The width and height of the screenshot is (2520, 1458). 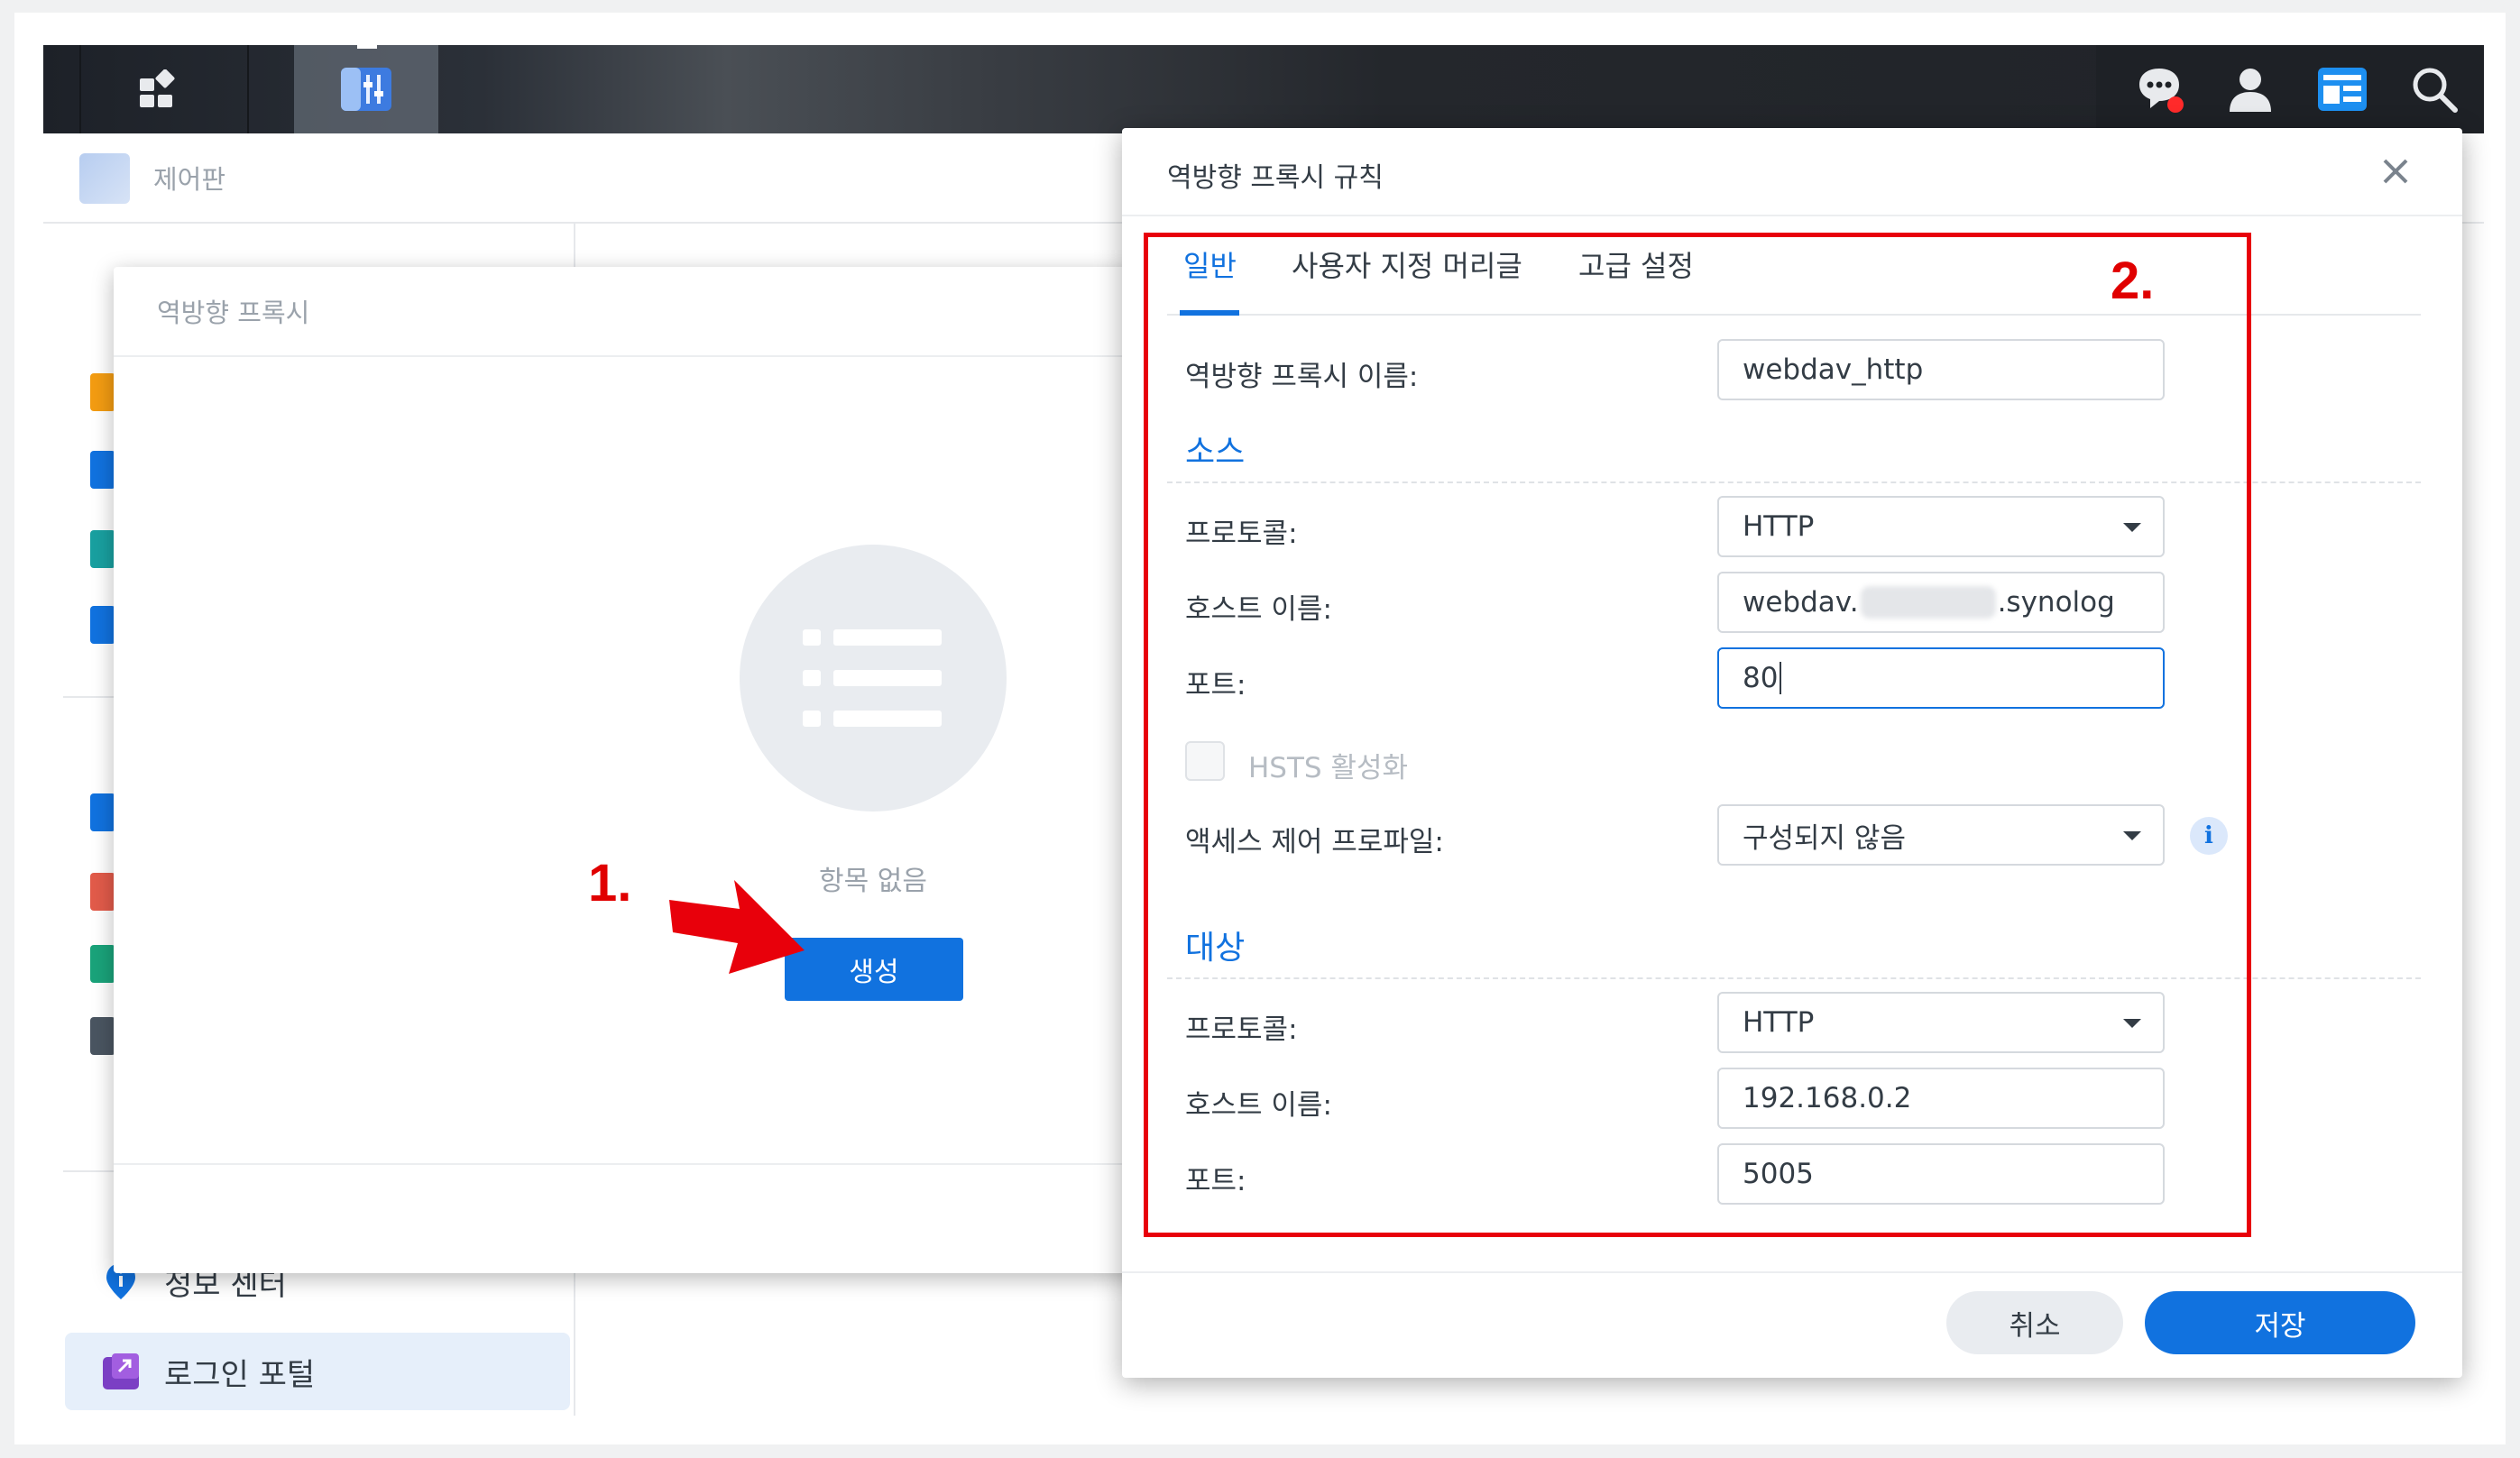 I want to click on widgets-button, so click(x=2342, y=89).